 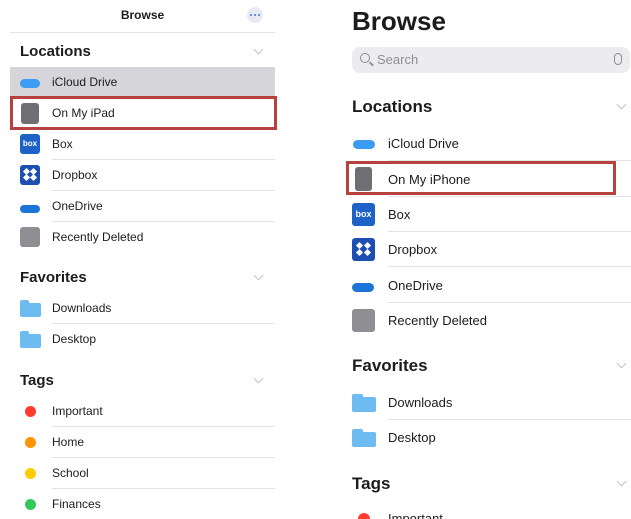 I want to click on tag-label: School, so click(x=70, y=473).